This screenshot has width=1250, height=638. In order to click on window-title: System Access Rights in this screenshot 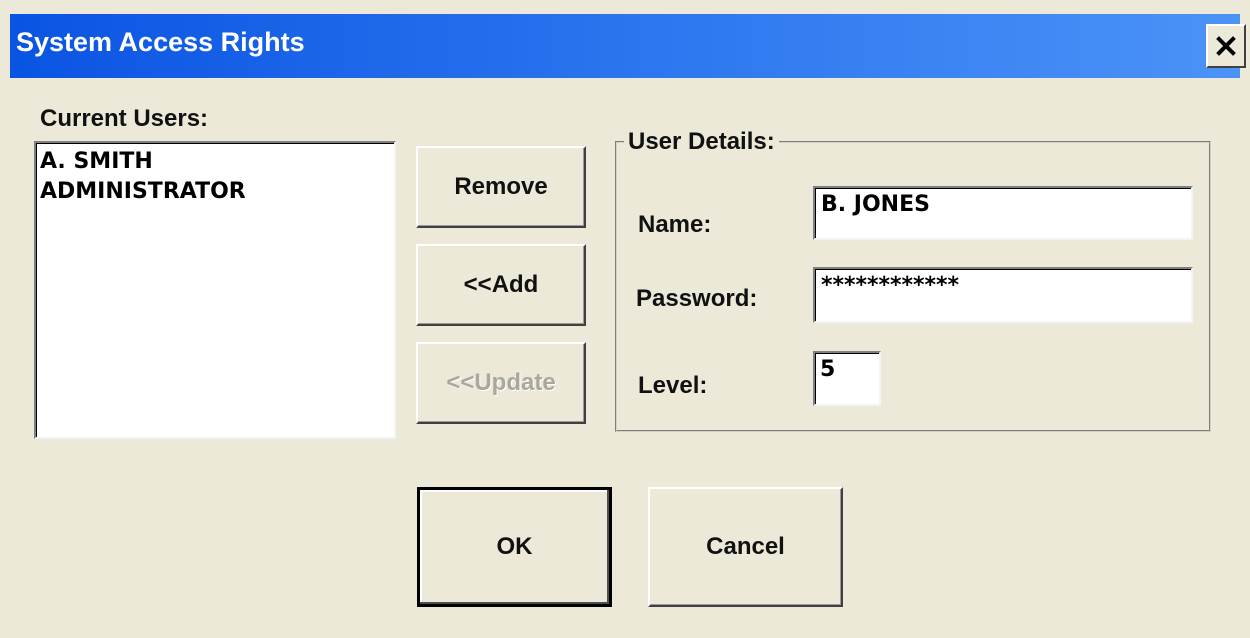, I will do `click(160, 42)`.